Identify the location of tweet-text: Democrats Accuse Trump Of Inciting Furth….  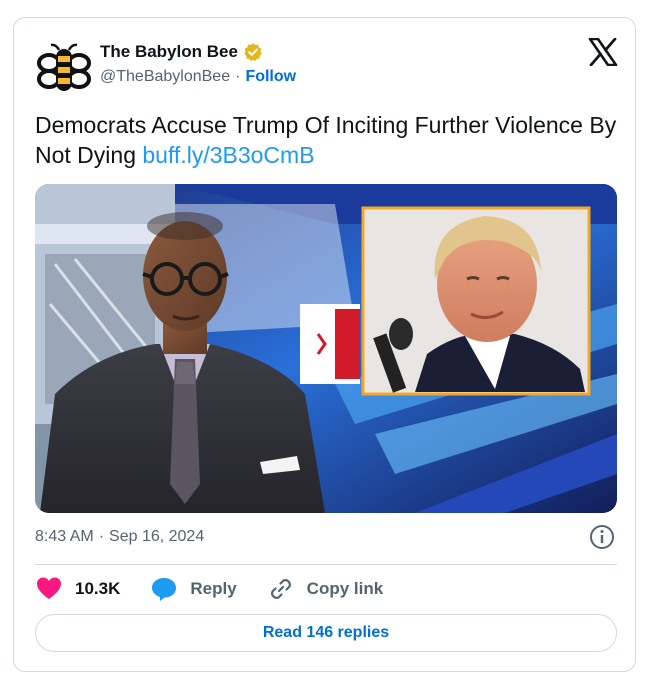
(330, 140).